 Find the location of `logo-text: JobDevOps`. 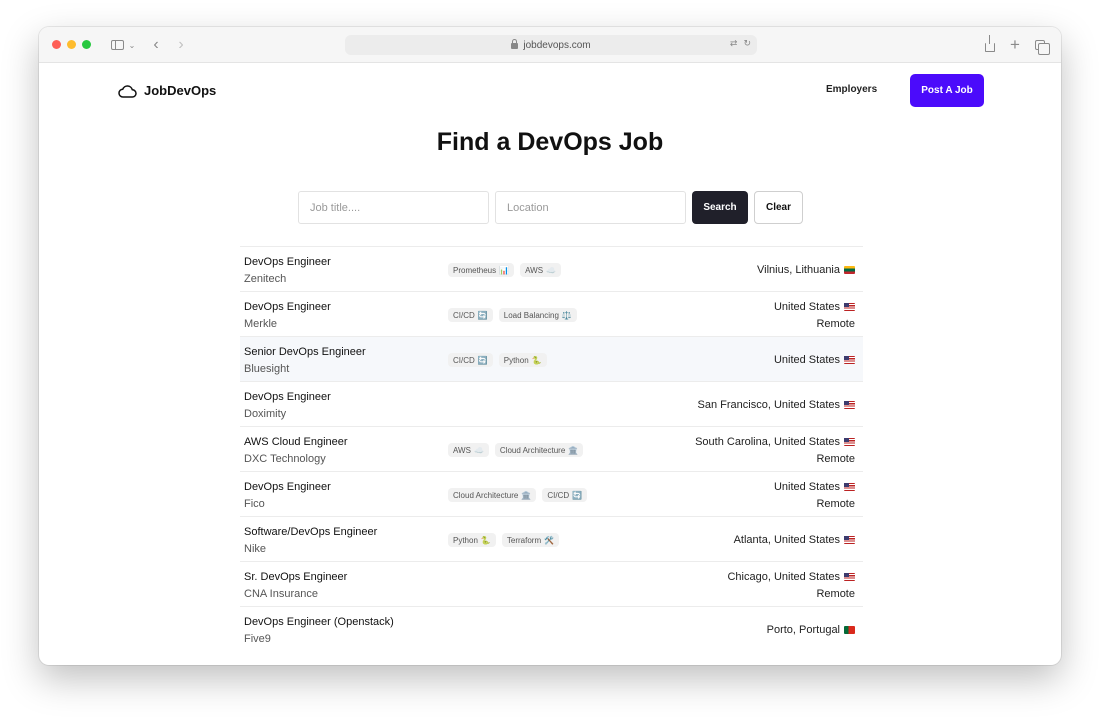

logo-text: JobDevOps is located at coordinates (180, 90).